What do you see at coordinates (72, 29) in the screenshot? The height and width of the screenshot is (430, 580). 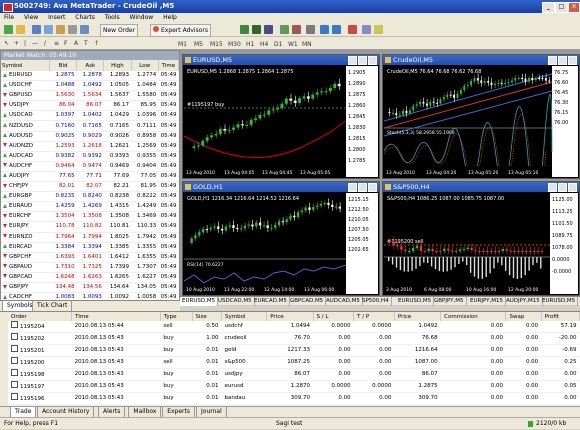 I see `terminal-icon` at bounding box center [72, 29].